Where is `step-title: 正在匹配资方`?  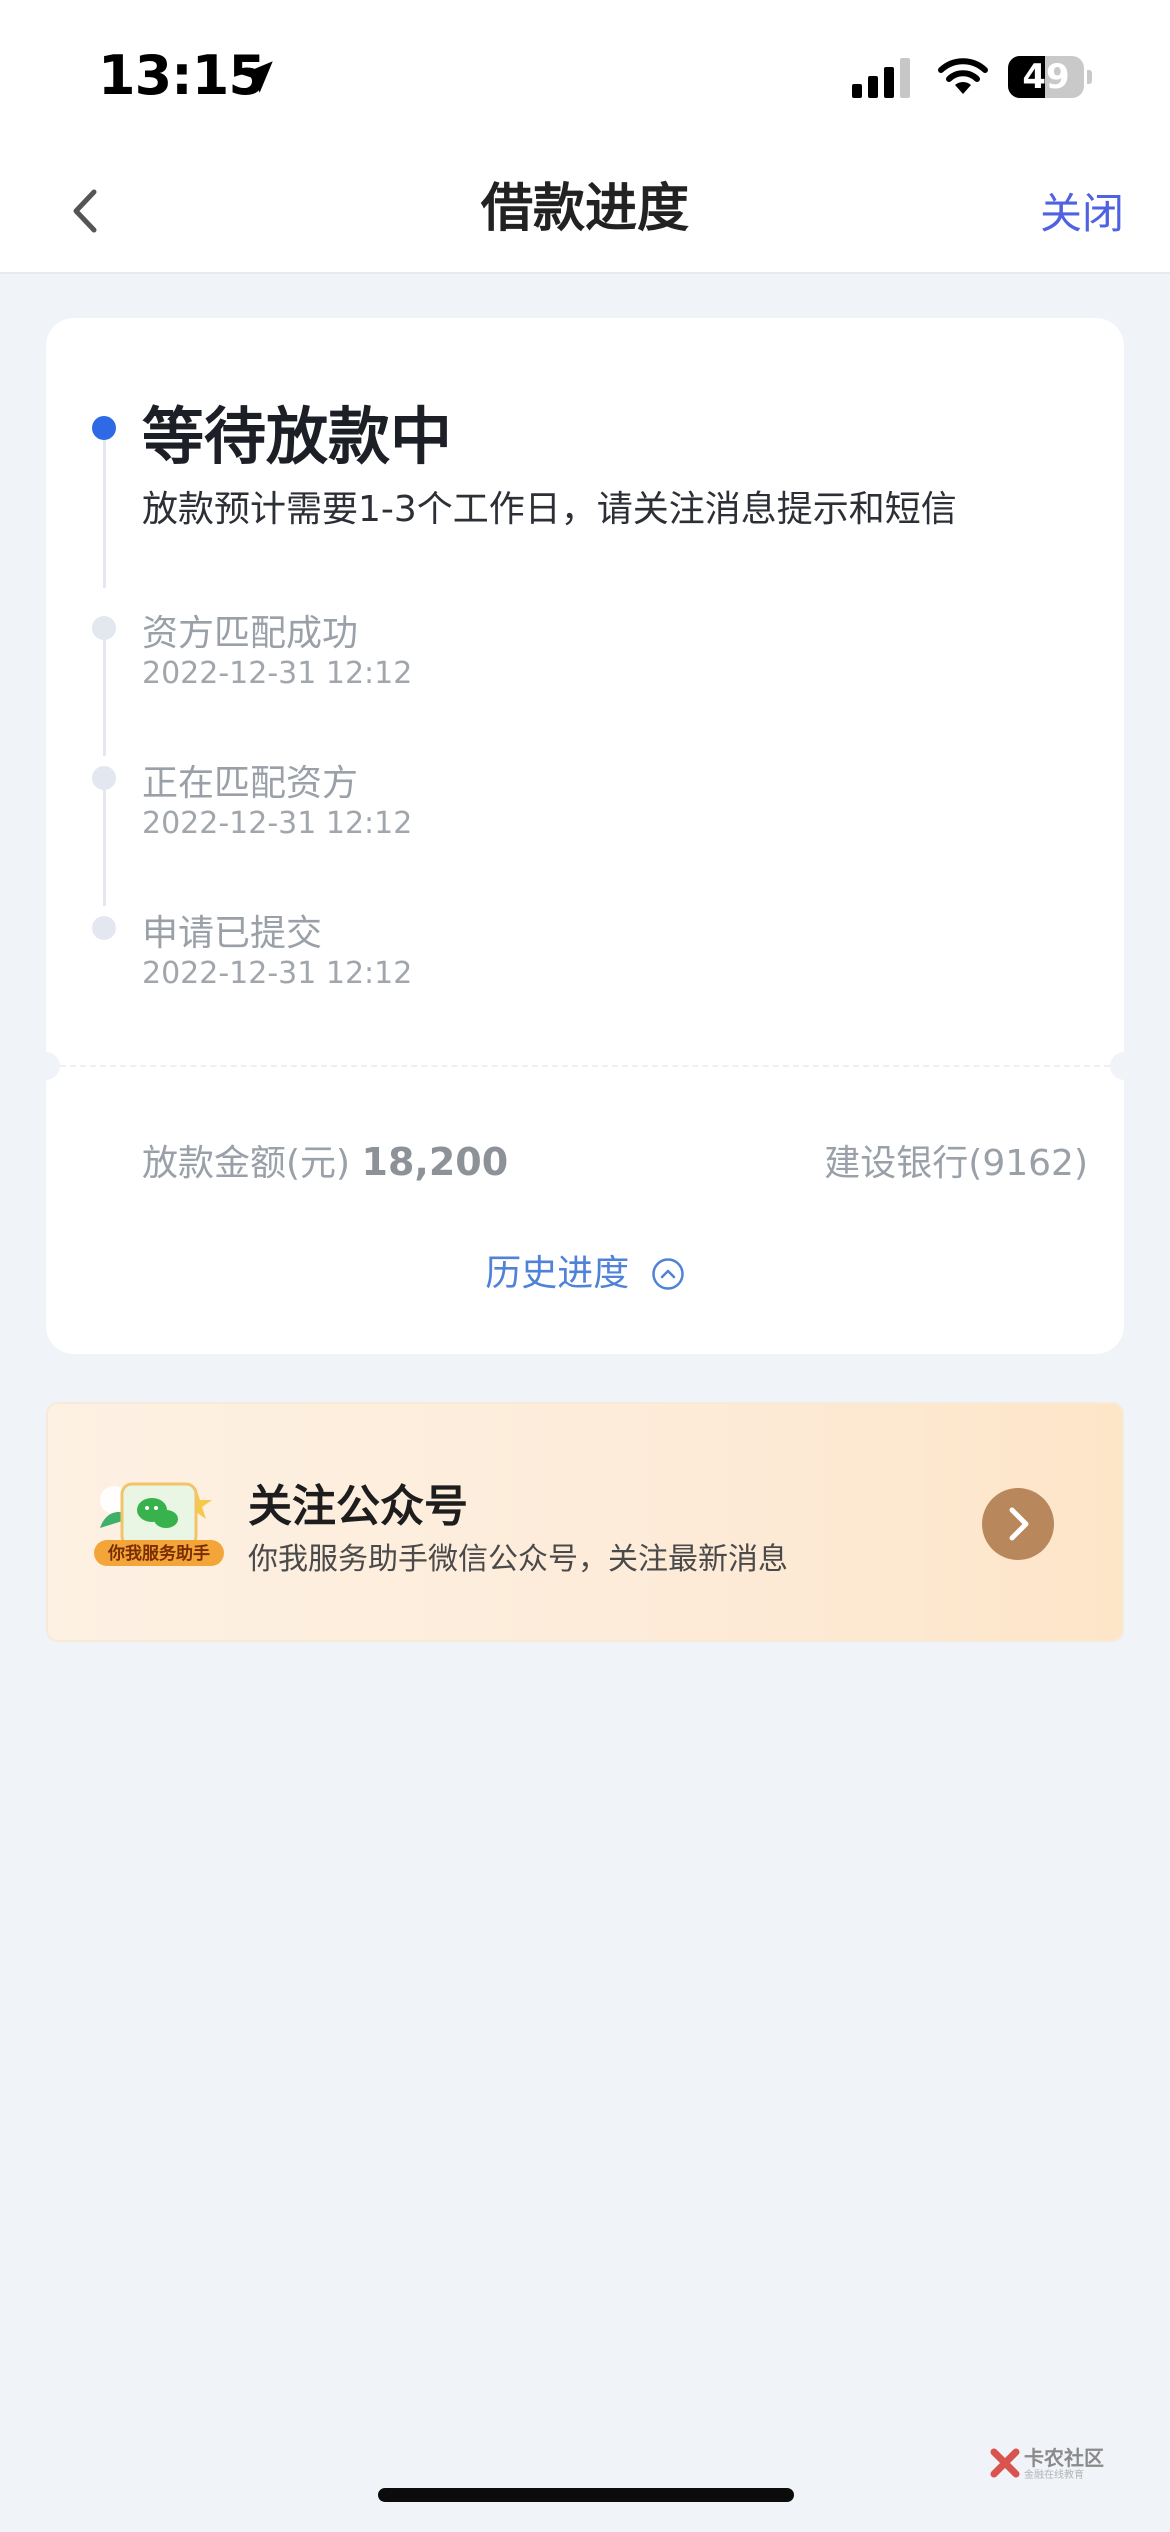
step-title: 正在匹配资方 is located at coordinates (250, 783).